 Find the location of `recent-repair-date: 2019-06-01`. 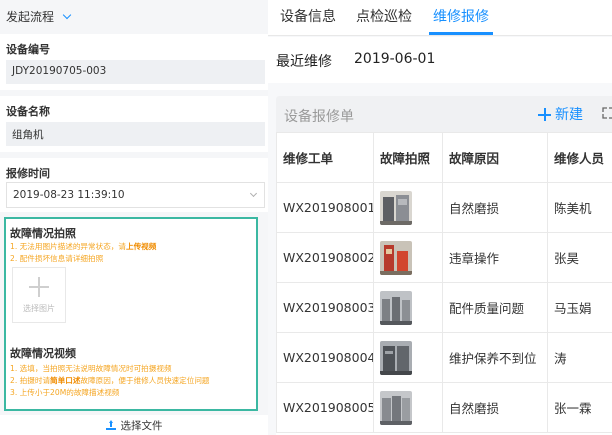

recent-repair-date: 2019-06-01 is located at coordinates (395, 59).